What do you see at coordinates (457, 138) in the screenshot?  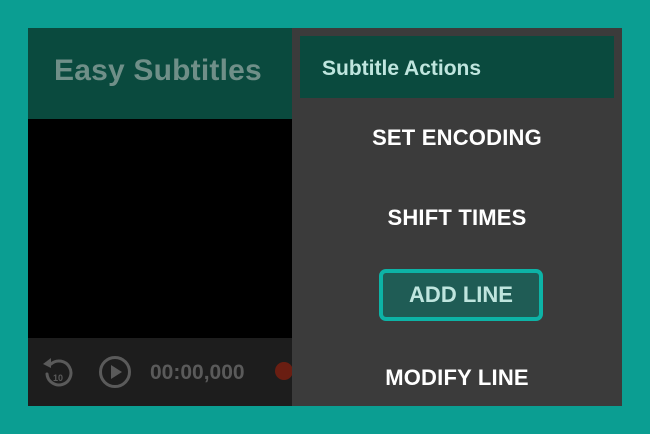 I see `menu-item-set-encoding: SET ENCODING` at bounding box center [457, 138].